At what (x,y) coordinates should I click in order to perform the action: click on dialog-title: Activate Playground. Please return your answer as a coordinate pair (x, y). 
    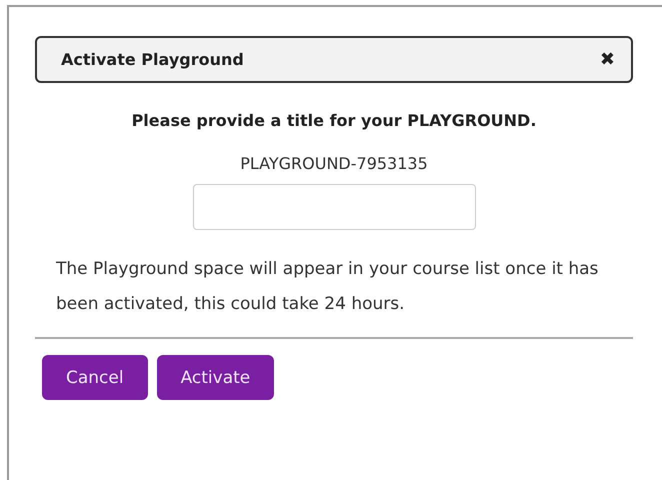
    Looking at the image, I should click on (152, 59).